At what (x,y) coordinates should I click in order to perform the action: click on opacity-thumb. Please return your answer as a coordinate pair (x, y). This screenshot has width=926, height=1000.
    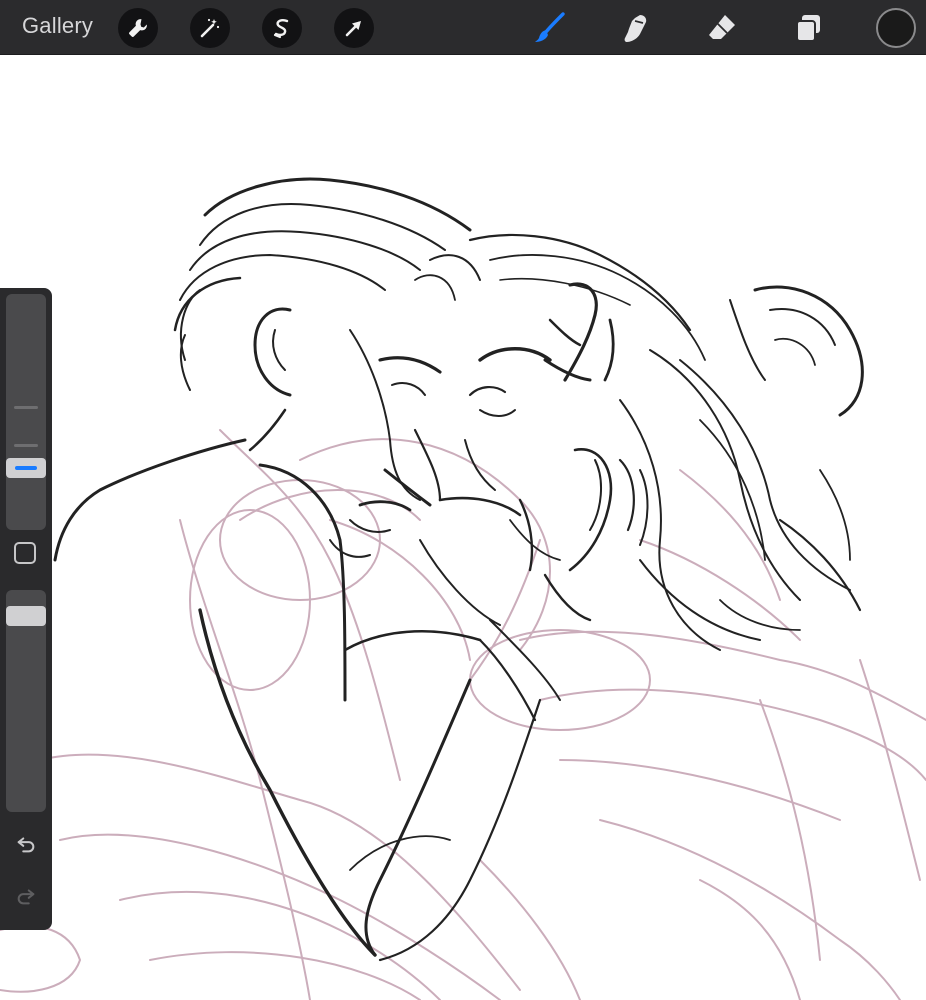
    Looking at the image, I should click on (26, 616).